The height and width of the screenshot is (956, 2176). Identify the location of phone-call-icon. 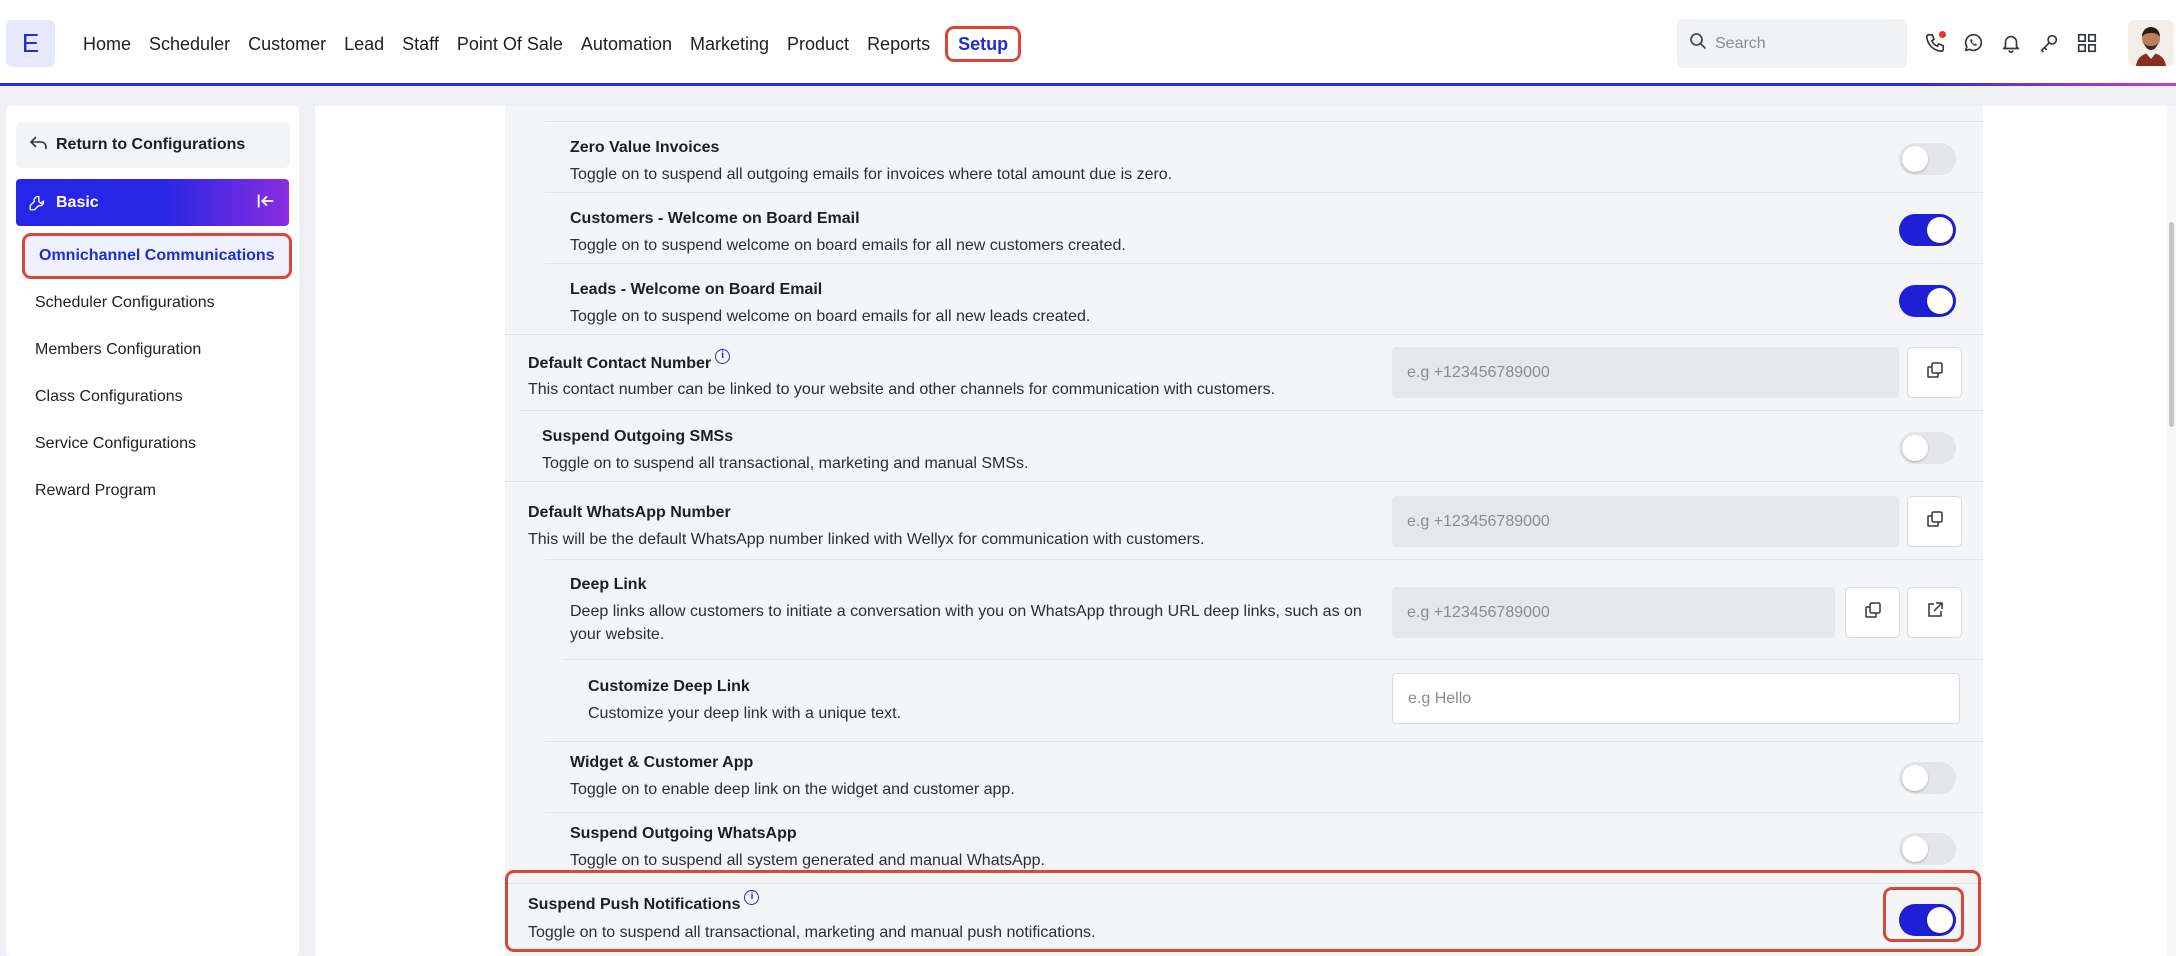
(1935, 43).